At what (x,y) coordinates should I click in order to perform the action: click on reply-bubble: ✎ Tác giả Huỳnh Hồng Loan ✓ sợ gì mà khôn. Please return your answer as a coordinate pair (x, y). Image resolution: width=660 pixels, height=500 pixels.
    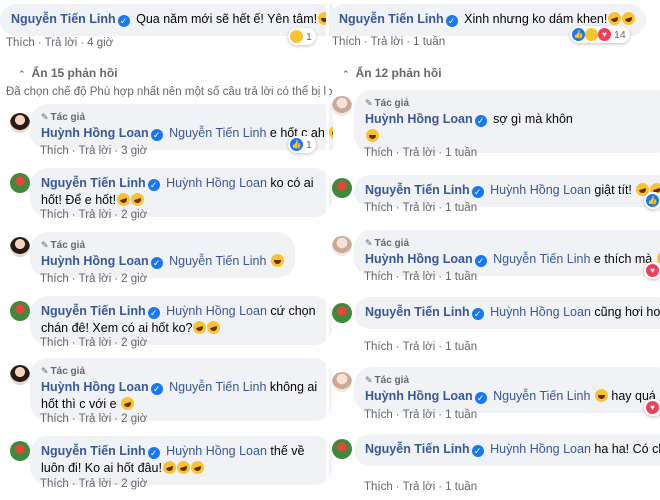
    Looking at the image, I should click on (507, 121).